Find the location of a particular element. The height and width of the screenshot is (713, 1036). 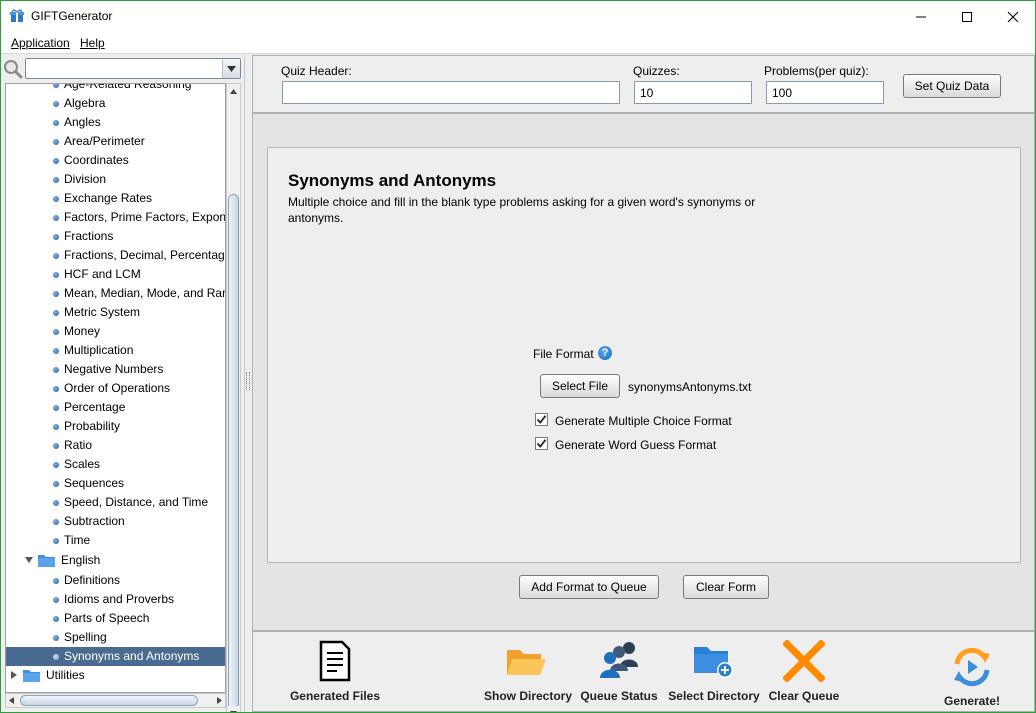

tree-item-label: Money is located at coordinates (82, 331).